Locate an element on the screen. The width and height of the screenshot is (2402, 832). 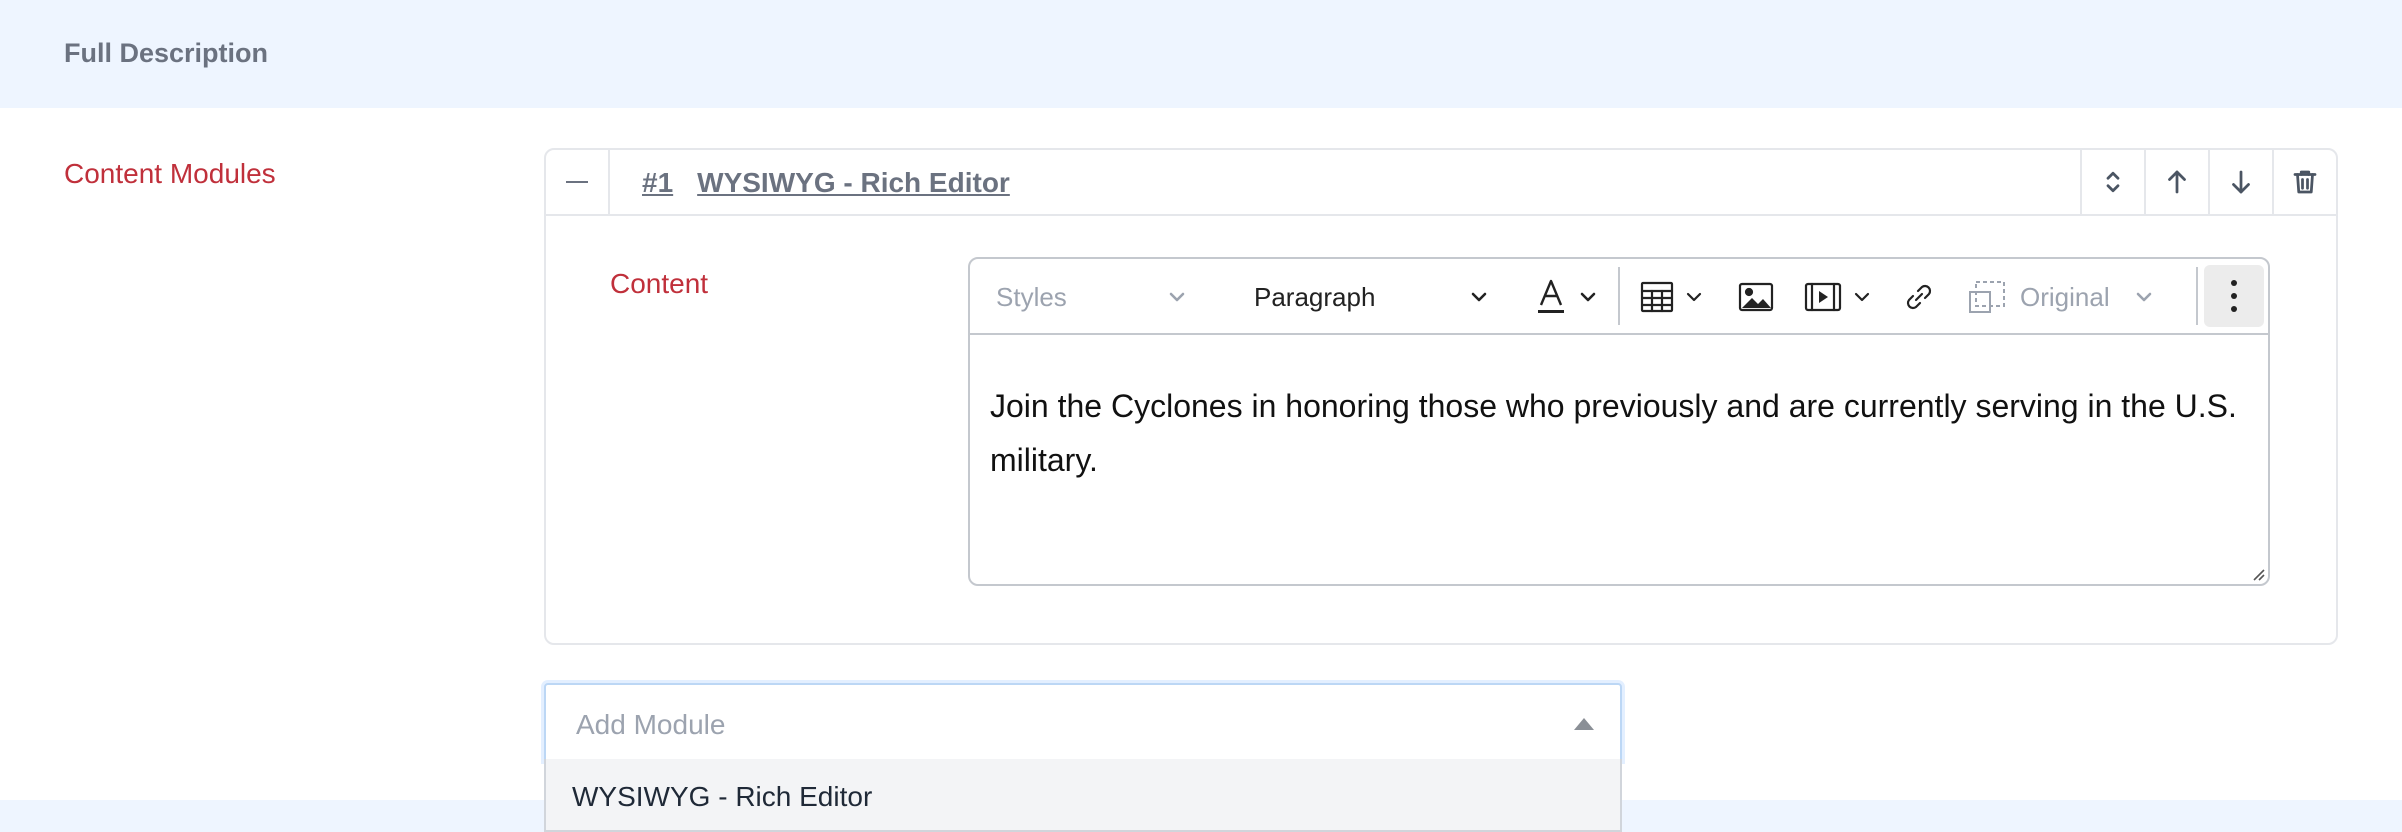
paragraph-dropdown: Paragraph is located at coordinates (1371, 297).